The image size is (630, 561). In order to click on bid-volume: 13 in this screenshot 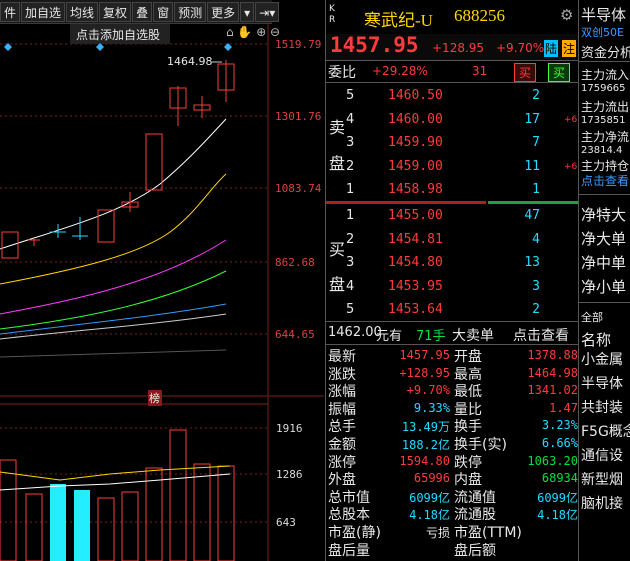, I will do `click(532, 262)`.